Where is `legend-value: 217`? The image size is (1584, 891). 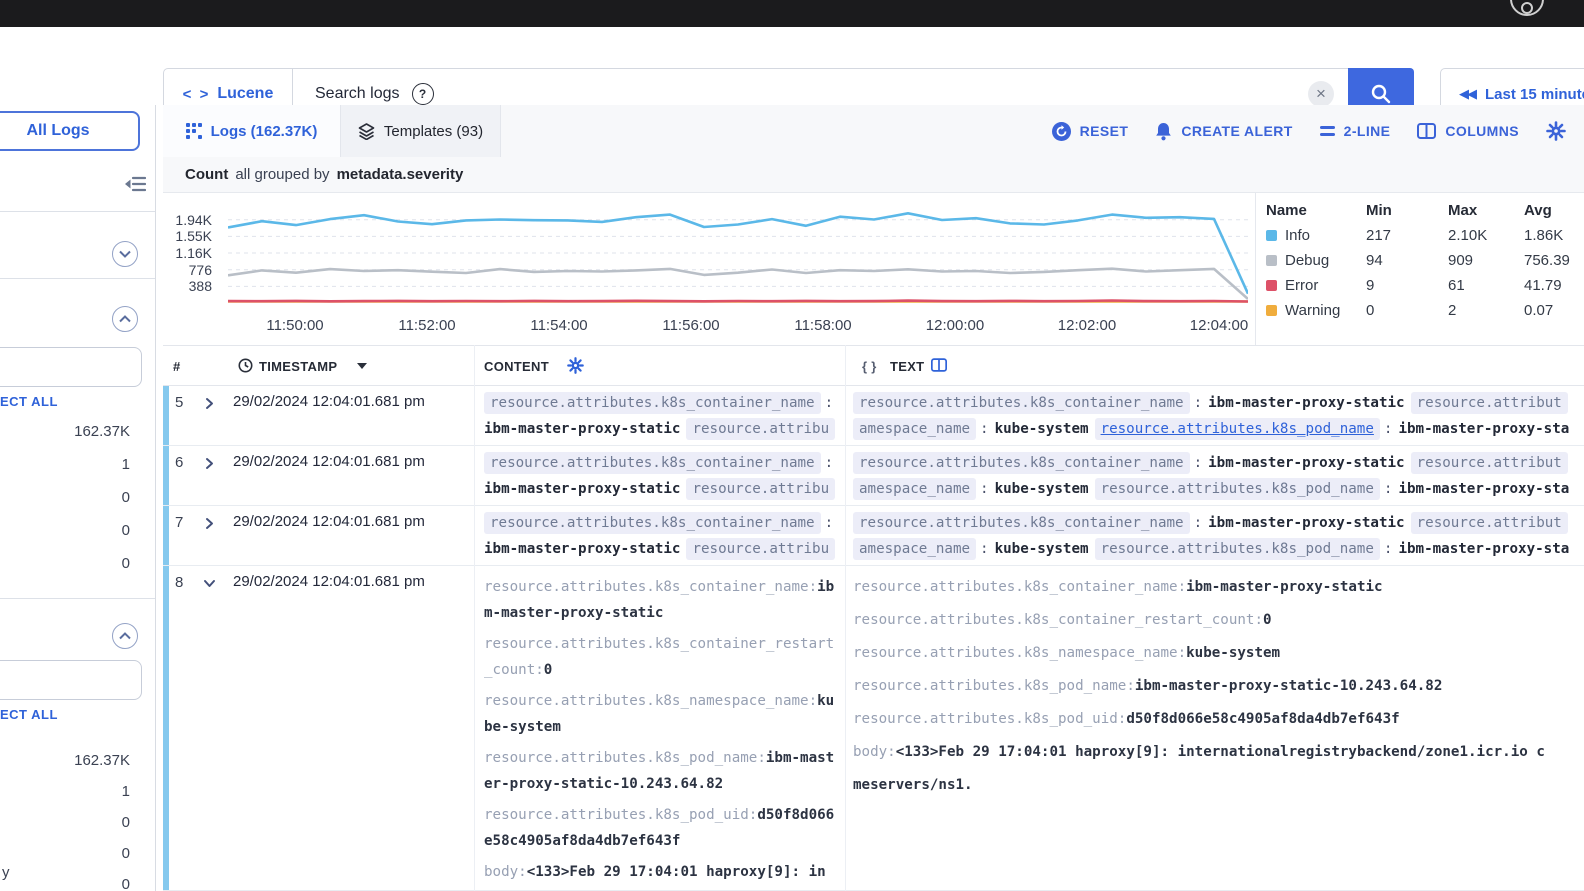
legend-value: 217 is located at coordinates (1379, 235).